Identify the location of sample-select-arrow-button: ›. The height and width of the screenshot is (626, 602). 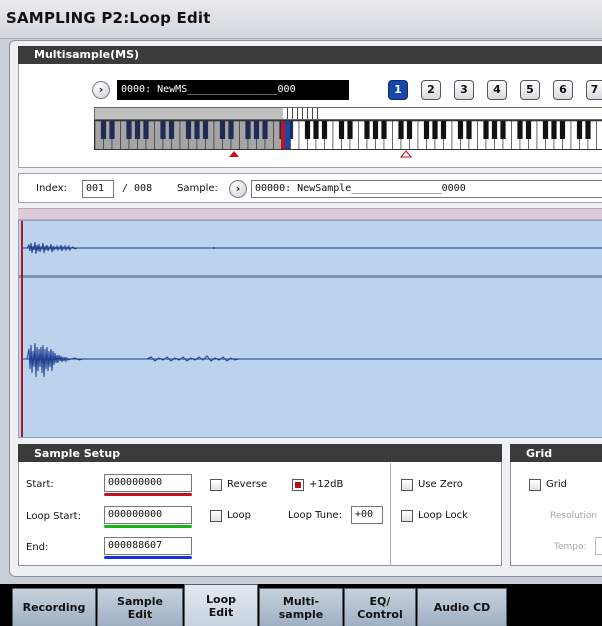
(238, 189).